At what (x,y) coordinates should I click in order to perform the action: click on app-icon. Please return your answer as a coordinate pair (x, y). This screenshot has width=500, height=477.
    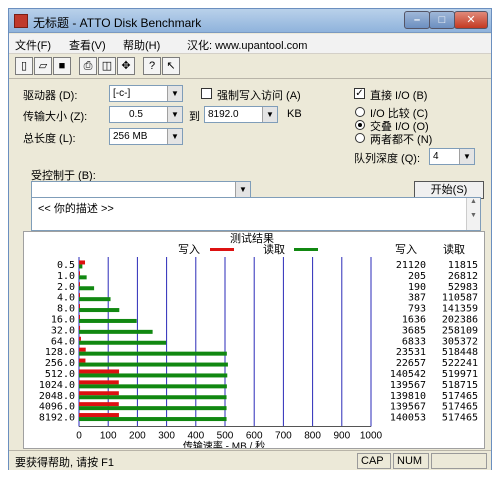
    Looking at the image, I should click on (21, 21).